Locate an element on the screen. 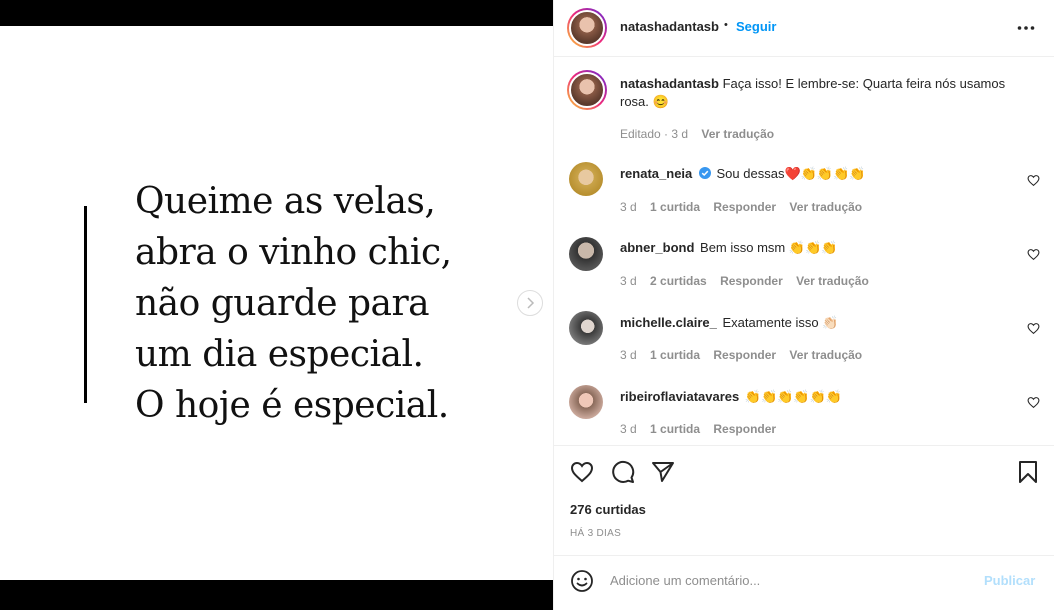  comment-text: Sou dessas❤️👏👏👏👏 is located at coordinates (791, 173).